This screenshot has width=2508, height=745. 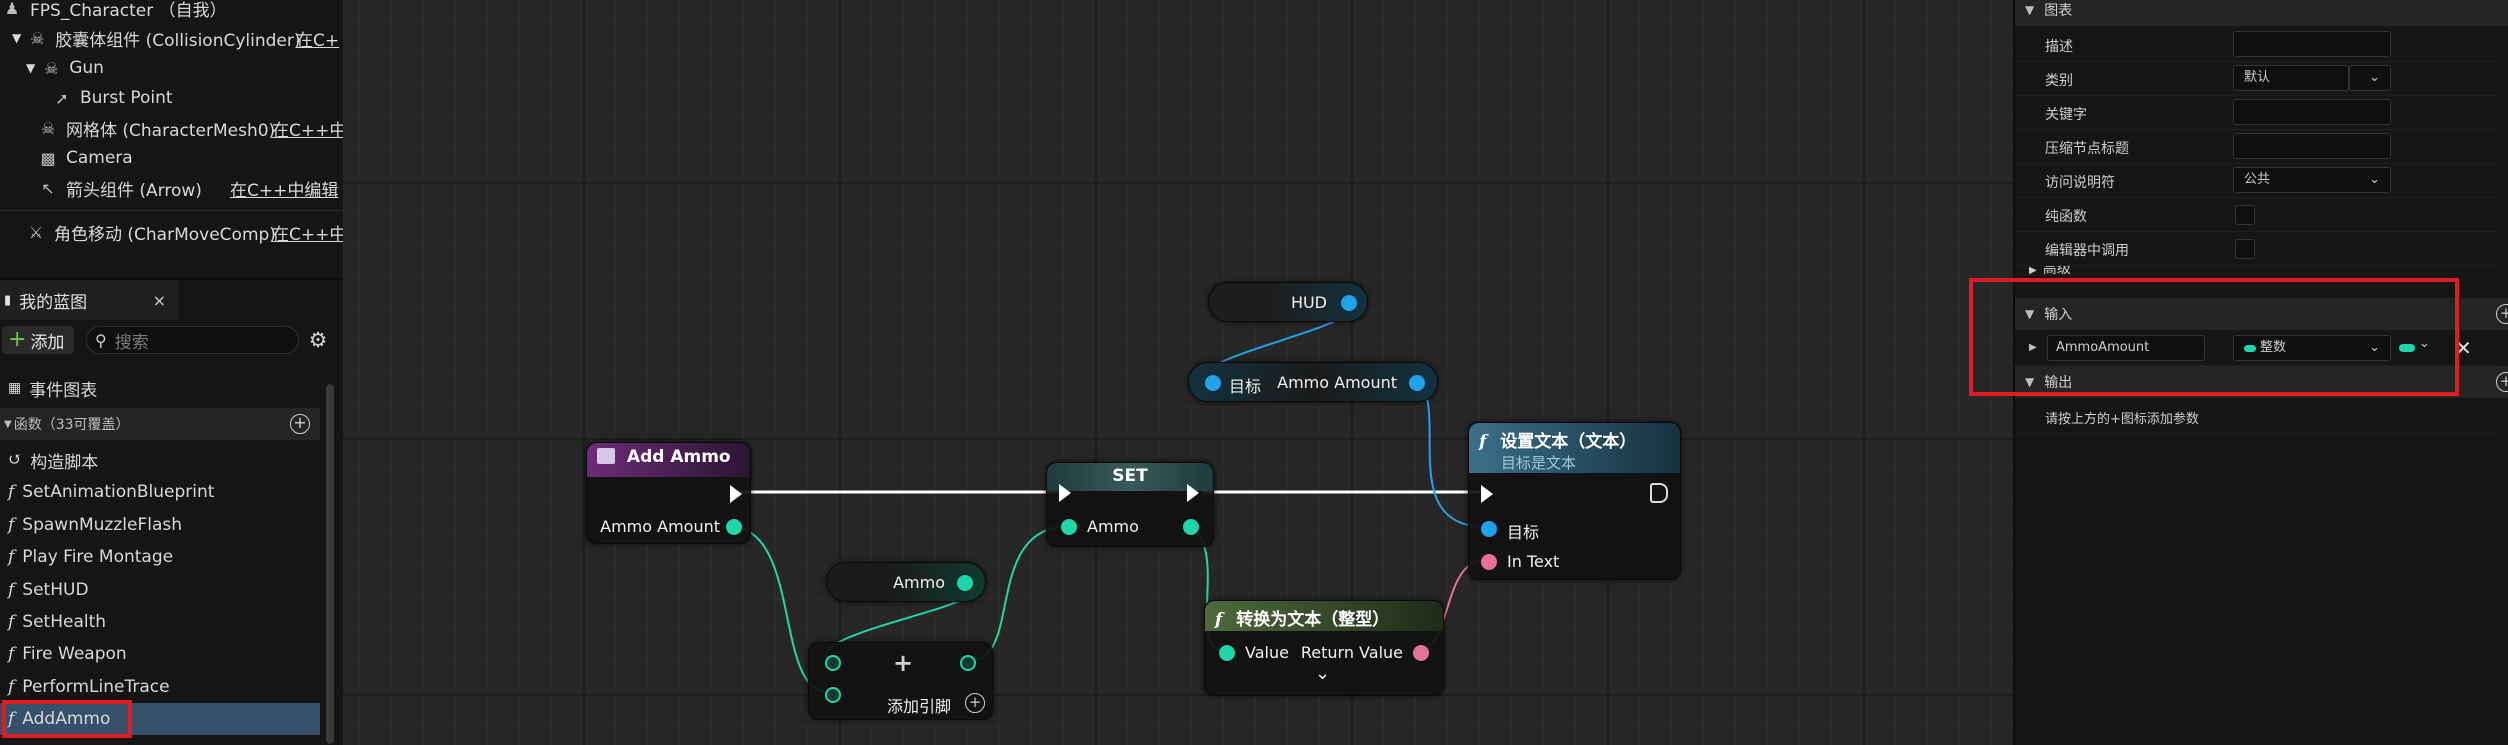 I want to click on to-text-node: f 转换为文本（整型） Value Return Value ⌄, so click(x=1324, y=648).